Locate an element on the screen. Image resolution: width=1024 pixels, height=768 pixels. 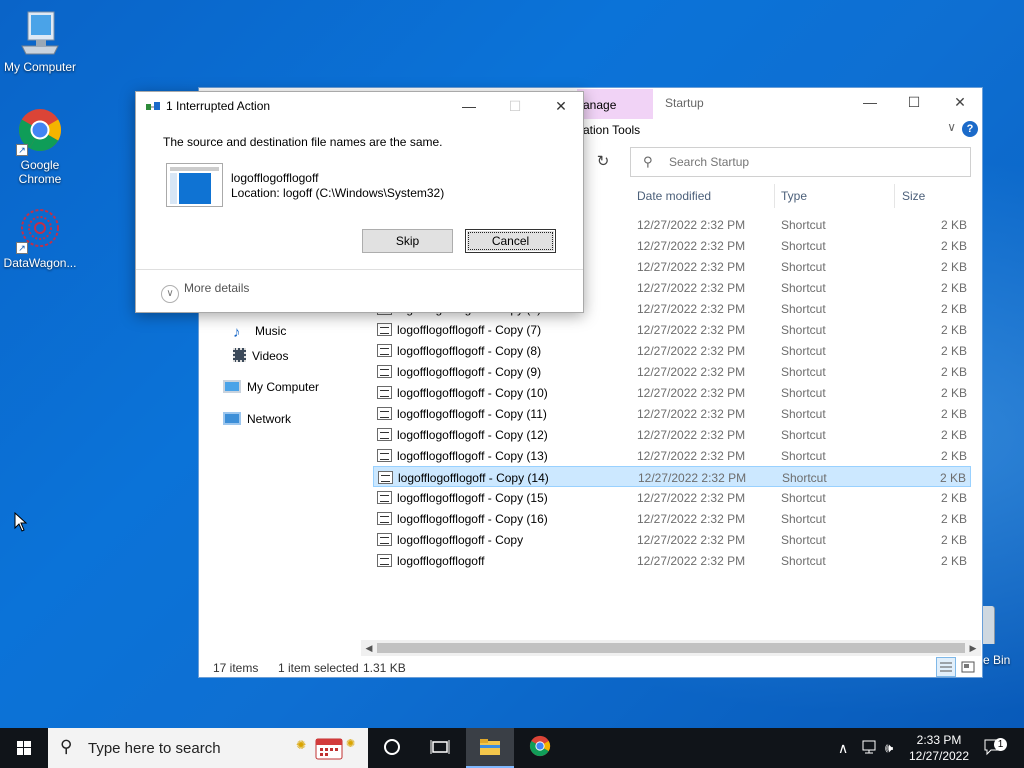
more-details-toggle: ∨ More details is located at coordinates (205, 292).